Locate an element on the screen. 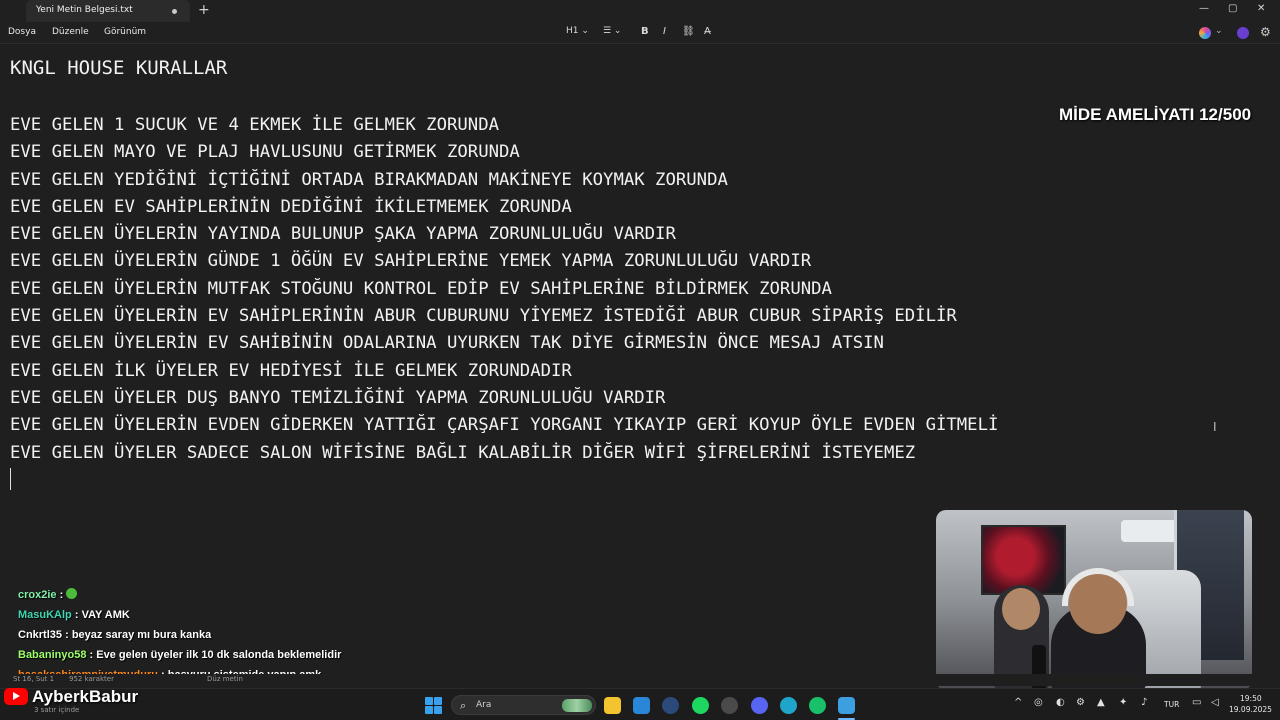 This screenshot has width=1280, height=720. edge-icon is located at coordinates (788, 705).